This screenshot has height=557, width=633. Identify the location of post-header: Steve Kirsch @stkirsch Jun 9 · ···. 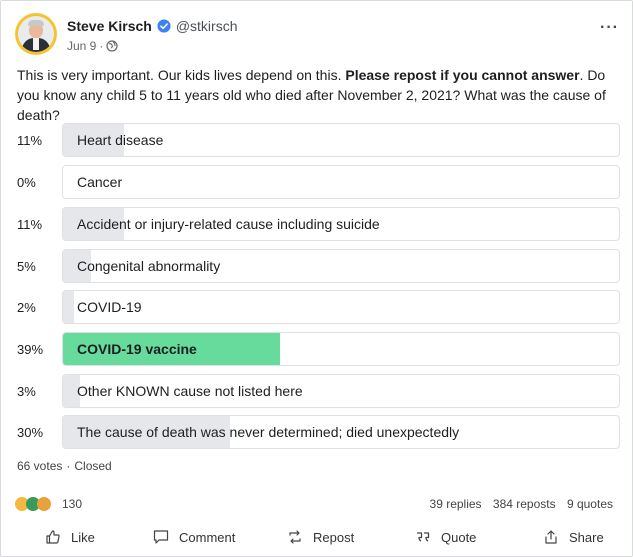
(317, 36).